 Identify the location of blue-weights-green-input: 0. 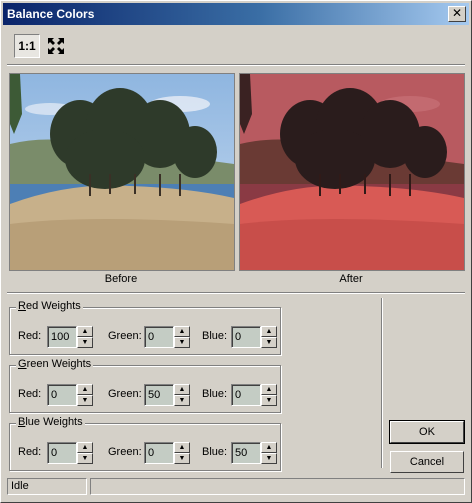
(159, 453).